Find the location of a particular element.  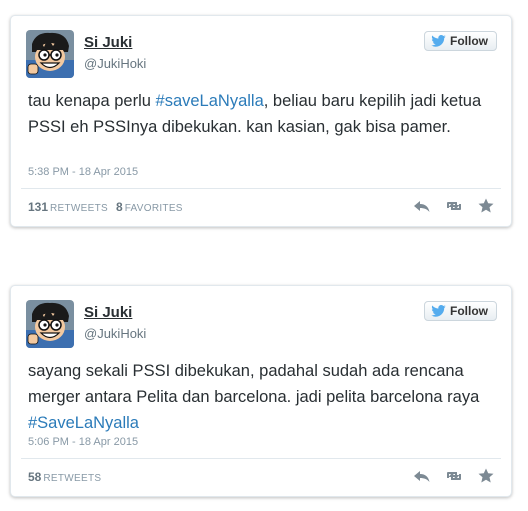

retweet-stat: 131 RETWEETS is located at coordinates (68, 207).